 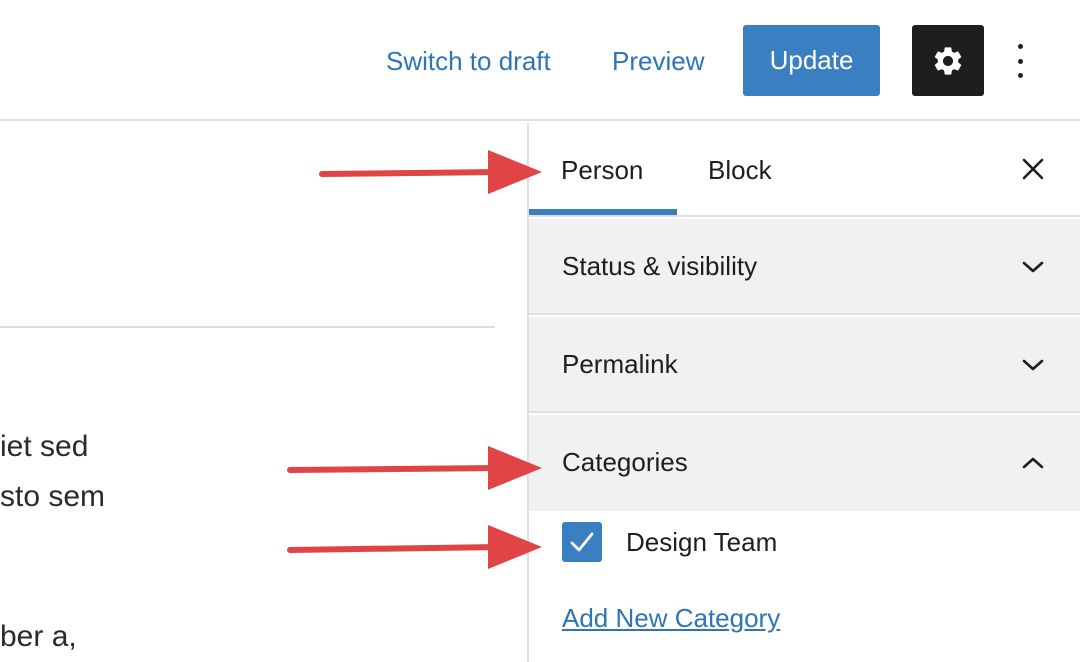 I want to click on update-button: Update, so click(x=811, y=60).